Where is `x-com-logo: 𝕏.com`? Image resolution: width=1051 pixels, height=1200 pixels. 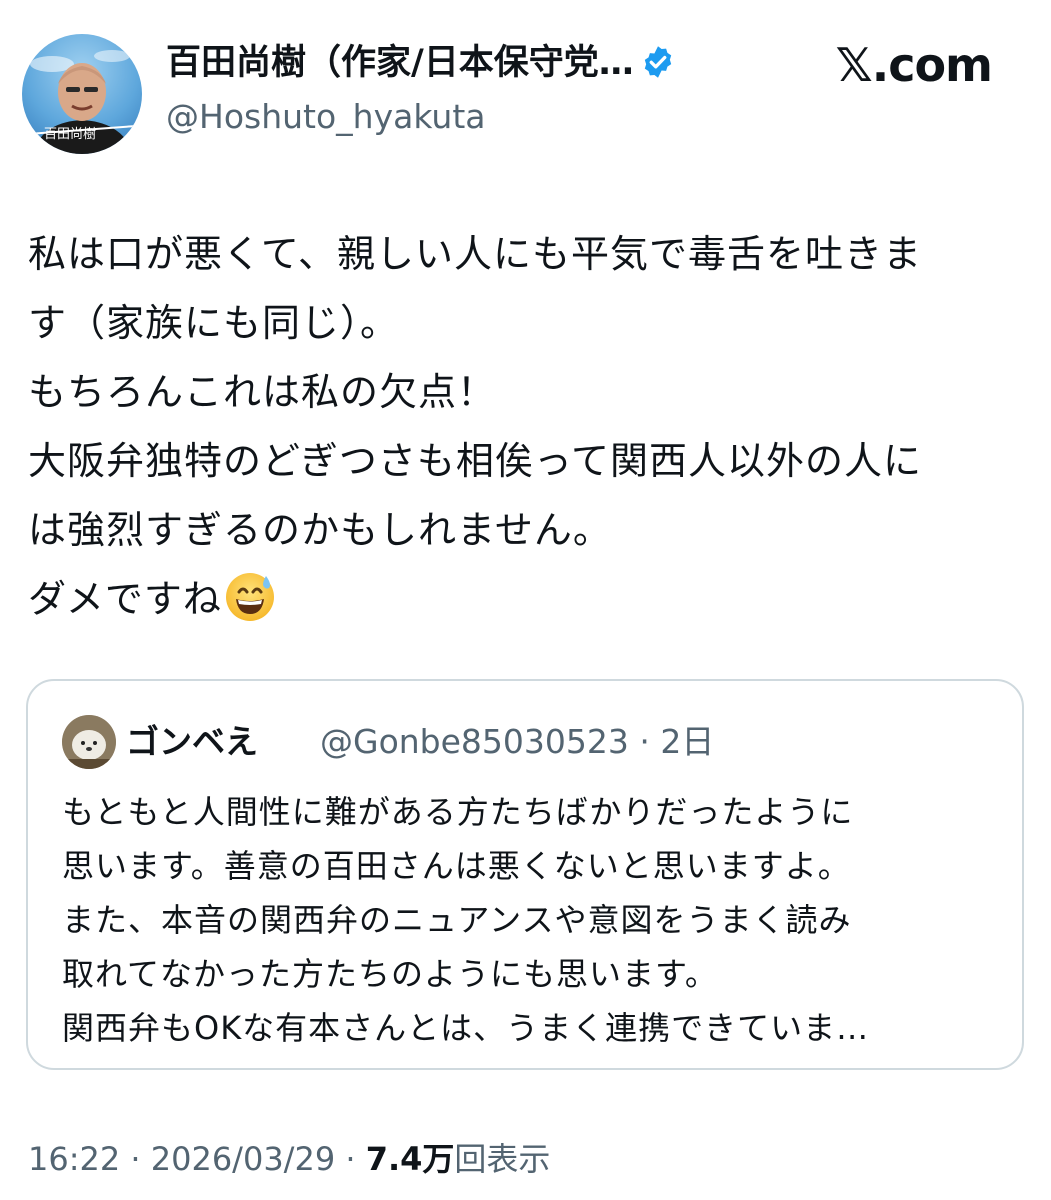
x-com-logo: 𝕏.com is located at coordinates (914, 65).